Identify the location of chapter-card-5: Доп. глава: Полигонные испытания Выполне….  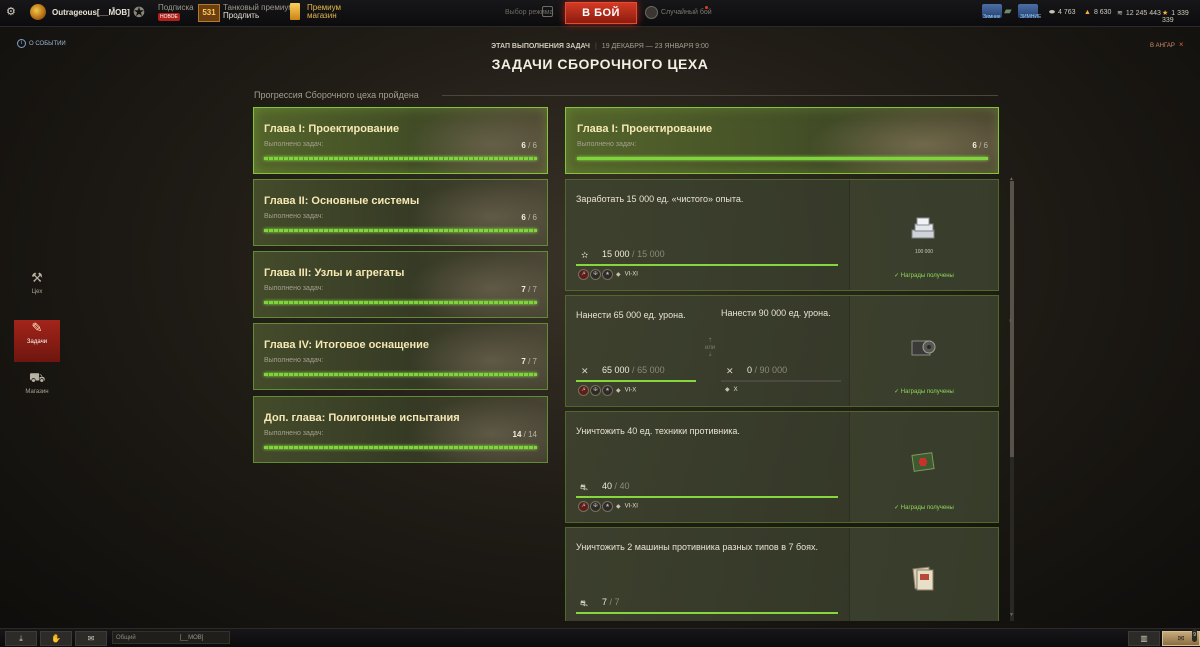
(400, 429).